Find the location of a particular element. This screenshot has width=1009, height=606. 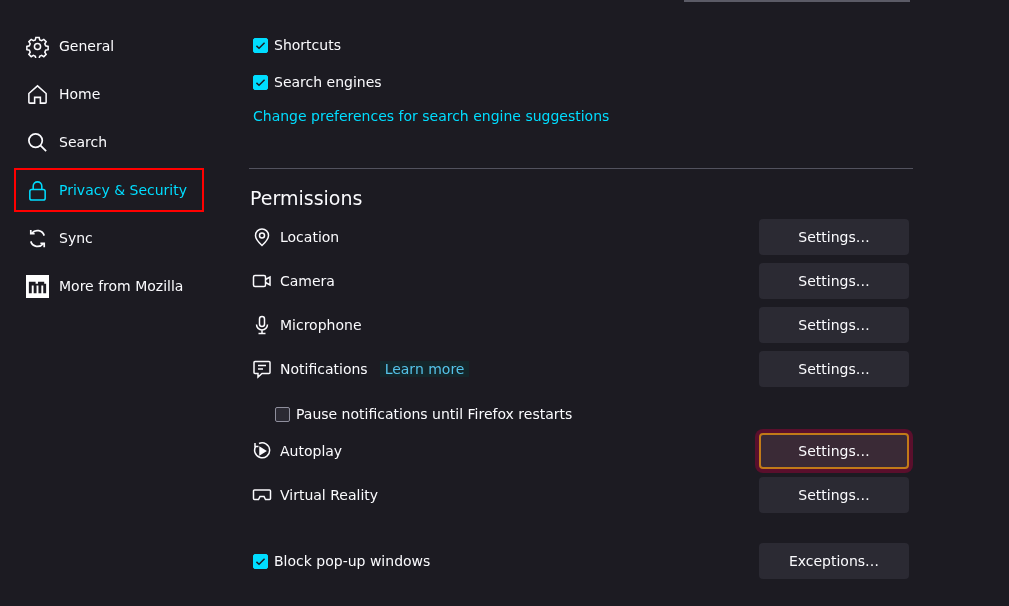

permission-label: Microphone is located at coordinates (321, 325).